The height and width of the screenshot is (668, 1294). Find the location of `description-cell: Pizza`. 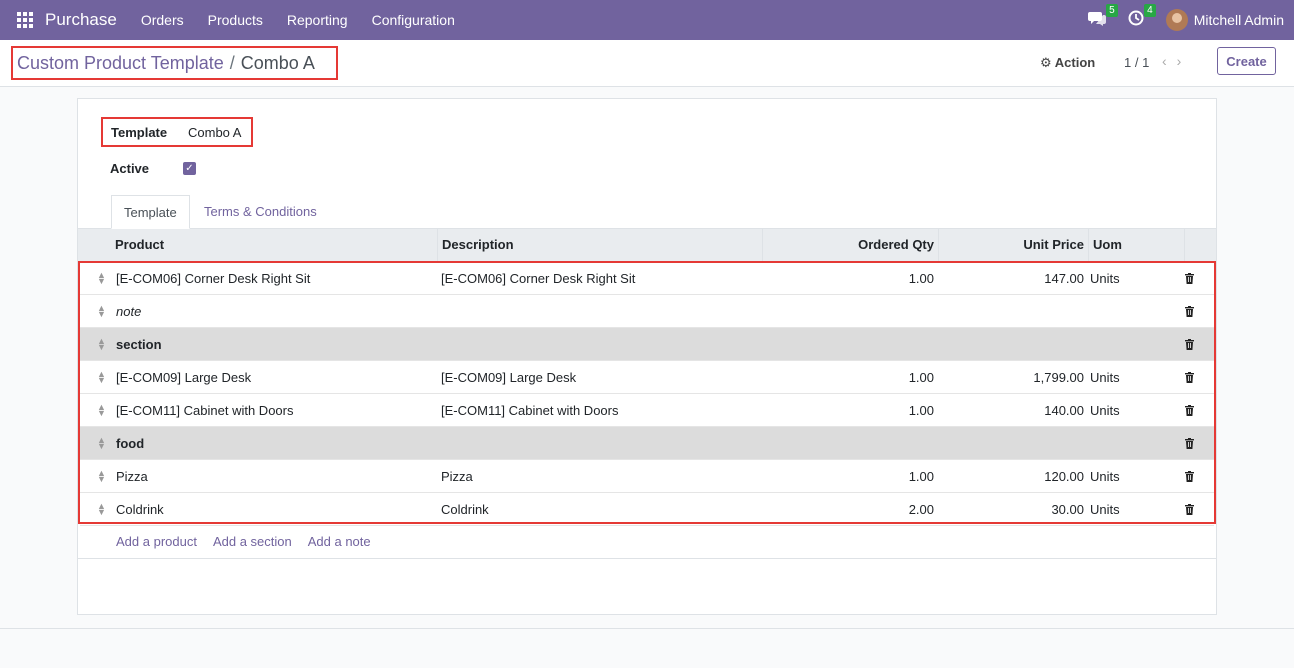

description-cell: Pizza is located at coordinates (600, 476).